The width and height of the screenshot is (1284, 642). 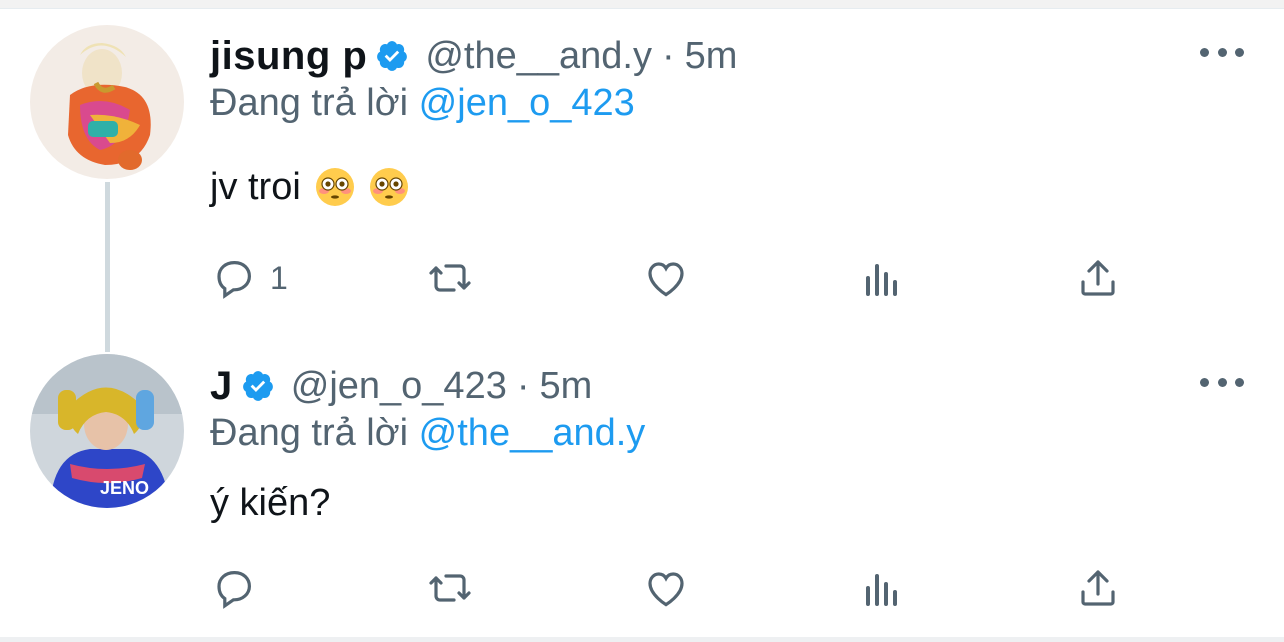 I want to click on tweet-actions, so click(x=670, y=588).